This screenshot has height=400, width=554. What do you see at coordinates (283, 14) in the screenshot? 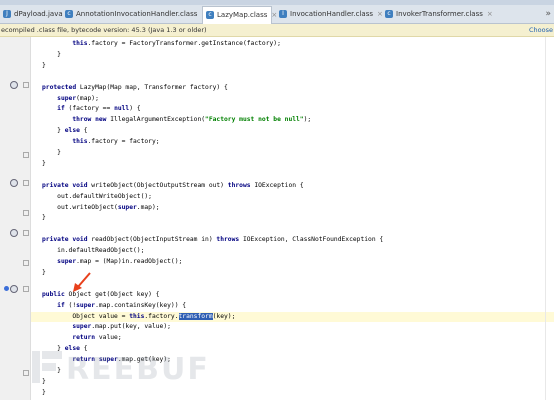
I see `interface-file-icon: I` at bounding box center [283, 14].